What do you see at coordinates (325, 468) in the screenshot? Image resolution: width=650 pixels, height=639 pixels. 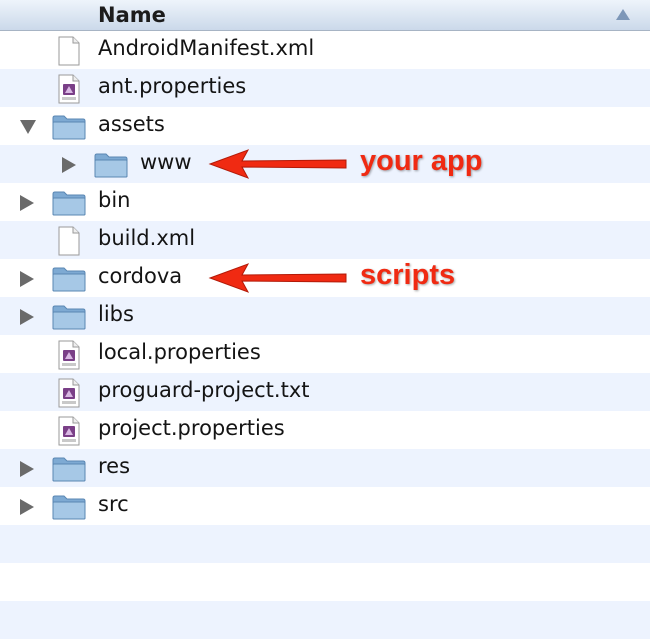 I see `list-item: res` at bounding box center [325, 468].